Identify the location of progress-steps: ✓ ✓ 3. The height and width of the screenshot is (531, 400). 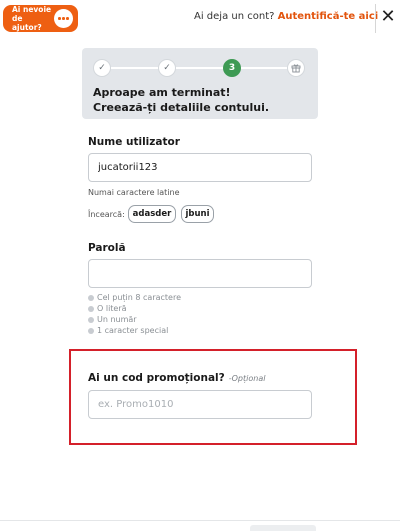
(199, 68).